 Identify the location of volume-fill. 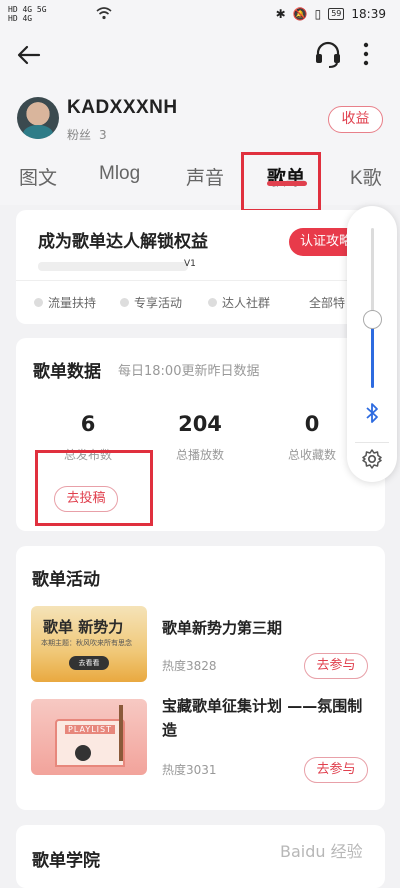
(372, 353).